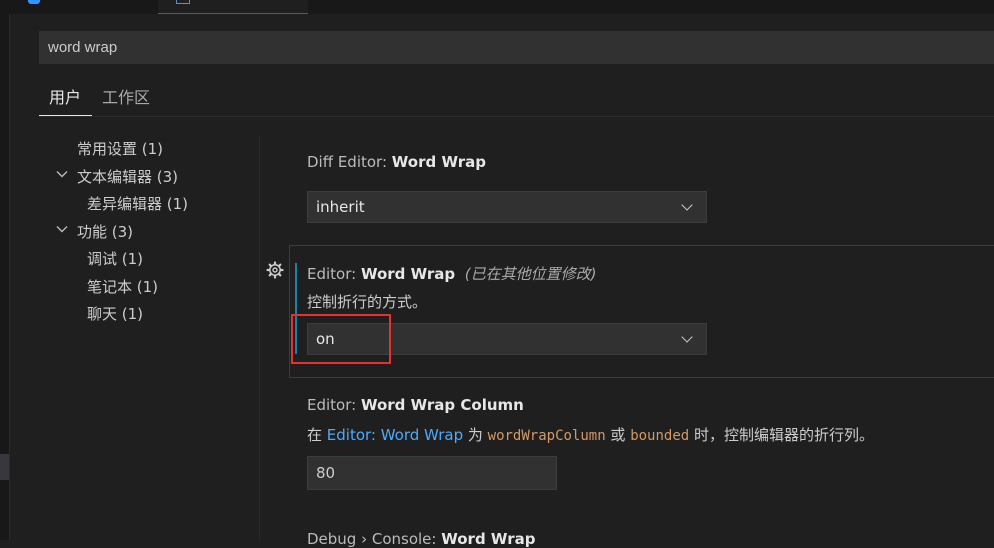 The width and height of the screenshot is (994, 548). I want to click on desc-text: 或, so click(618, 435).